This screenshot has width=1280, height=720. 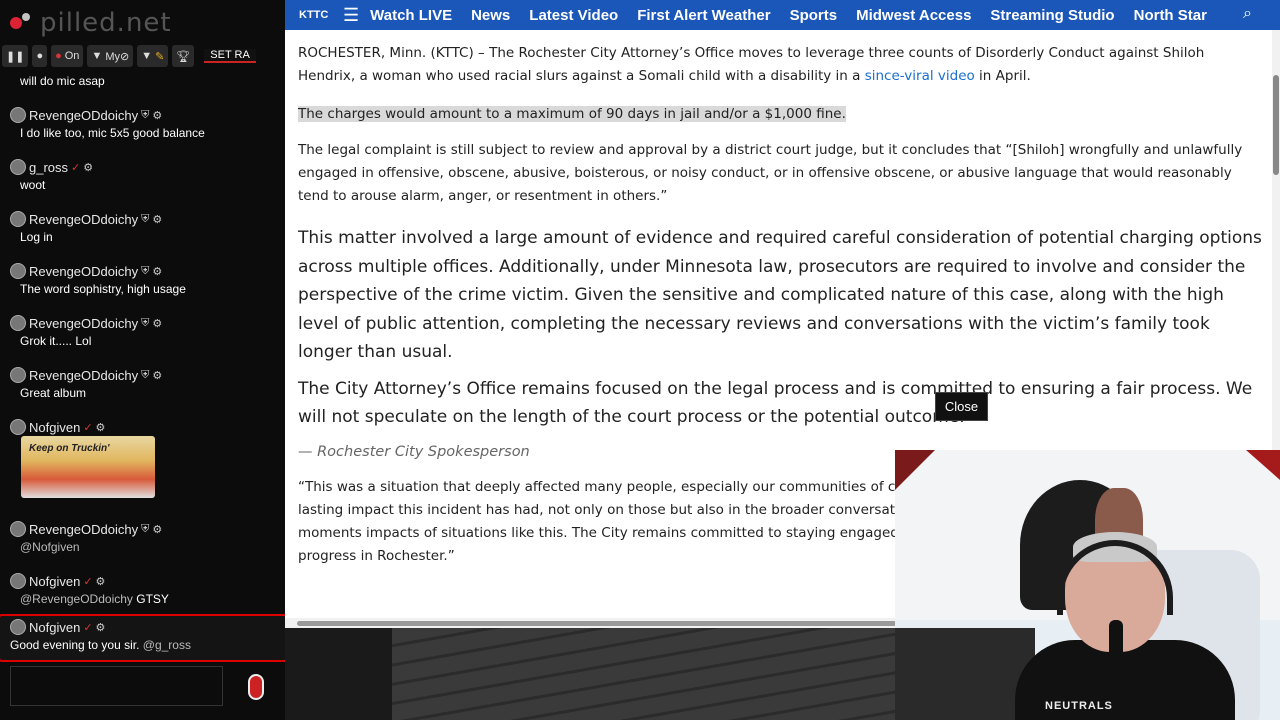 What do you see at coordinates (913, 15) in the screenshot?
I see `nav-item-midwest-access: Midwest Access` at bounding box center [913, 15].